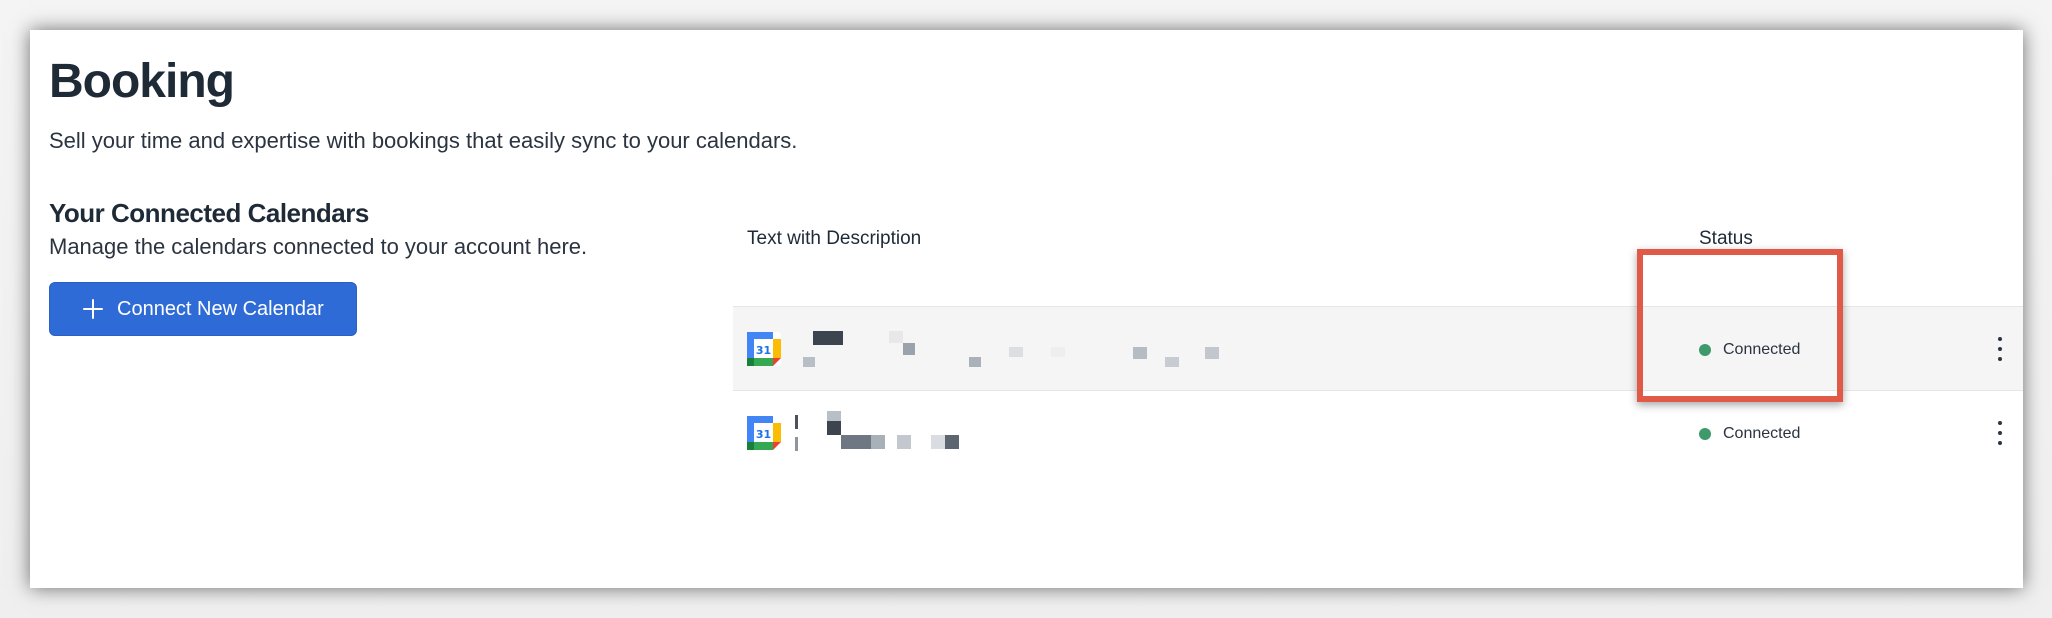 Image resolution: width=2052 pixels, height=618 pixels. Describe the element at coordinates (834, 238) in the screenshot. I see `column-header-text: Text with Description` at that location.